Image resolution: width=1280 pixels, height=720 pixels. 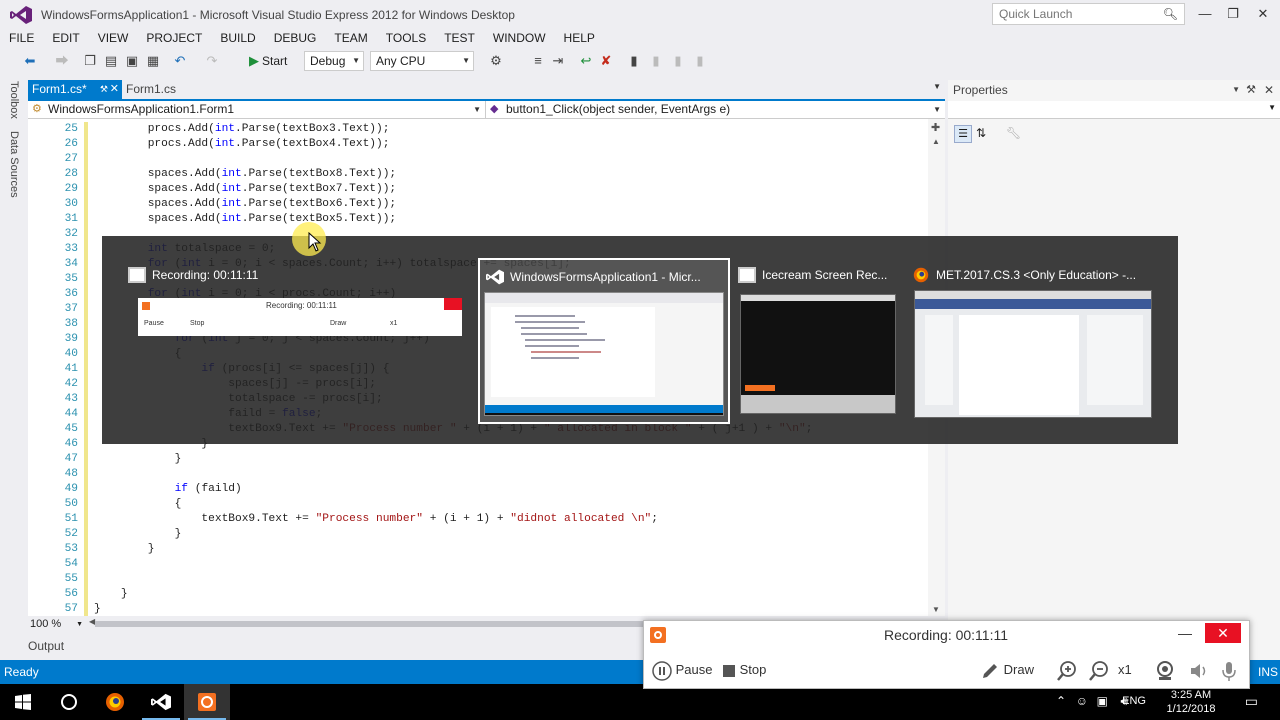 What do you see at coordinates (579, 38) in the screenshot?
I see `menu-help: HELP` at bounding box center [579, 38].